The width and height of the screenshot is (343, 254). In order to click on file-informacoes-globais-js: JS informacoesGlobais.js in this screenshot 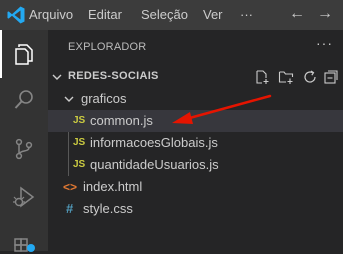, I will do `click(195, 143)`.